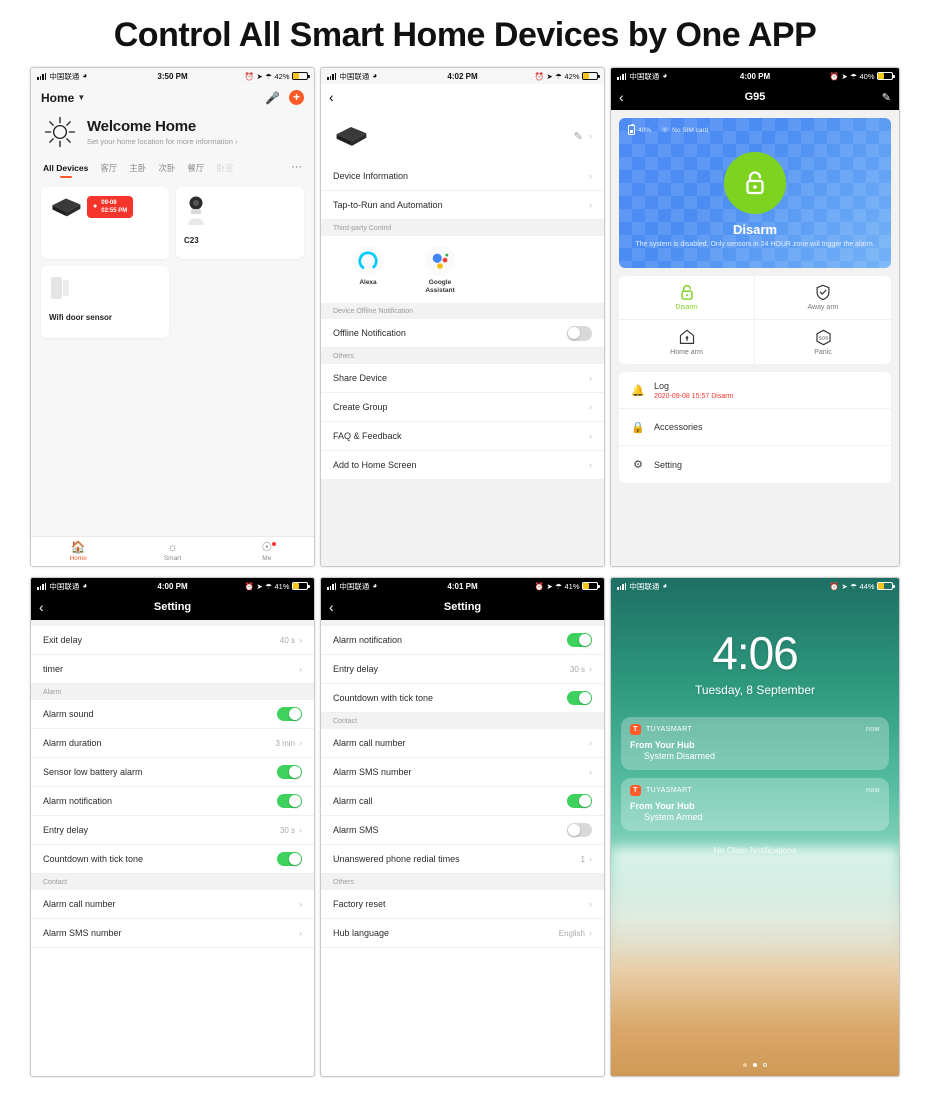 Image resolution: width=930 pixels, height=1107 pixels. What do you see at coordinates (93, 772) in the screenshot?
I see `row-label: Sensor low battery alarm` at bounding box center [93, 772].